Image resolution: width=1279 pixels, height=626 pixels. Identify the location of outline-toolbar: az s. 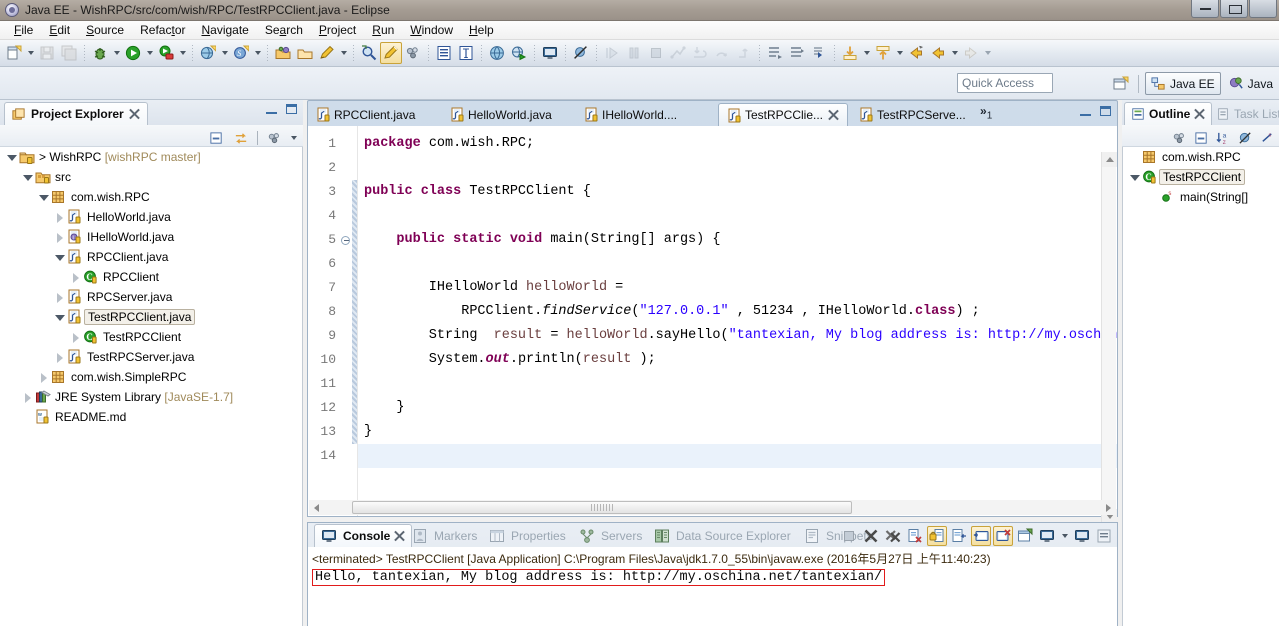
(1200, 136).